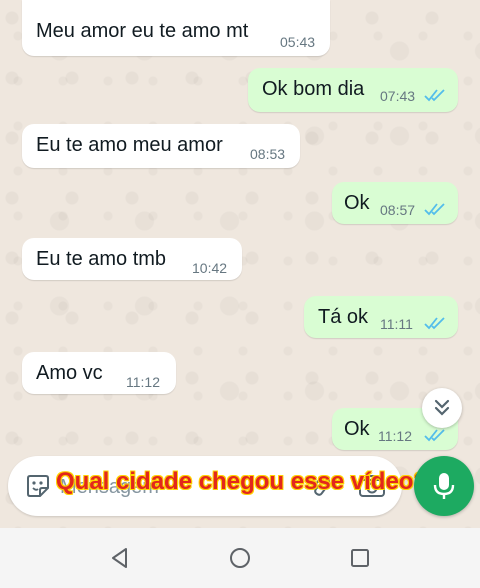 Image resolution: width=480 pixels, height=588 pixels. I want to click on message-time: 10:42, so click(210, 268).